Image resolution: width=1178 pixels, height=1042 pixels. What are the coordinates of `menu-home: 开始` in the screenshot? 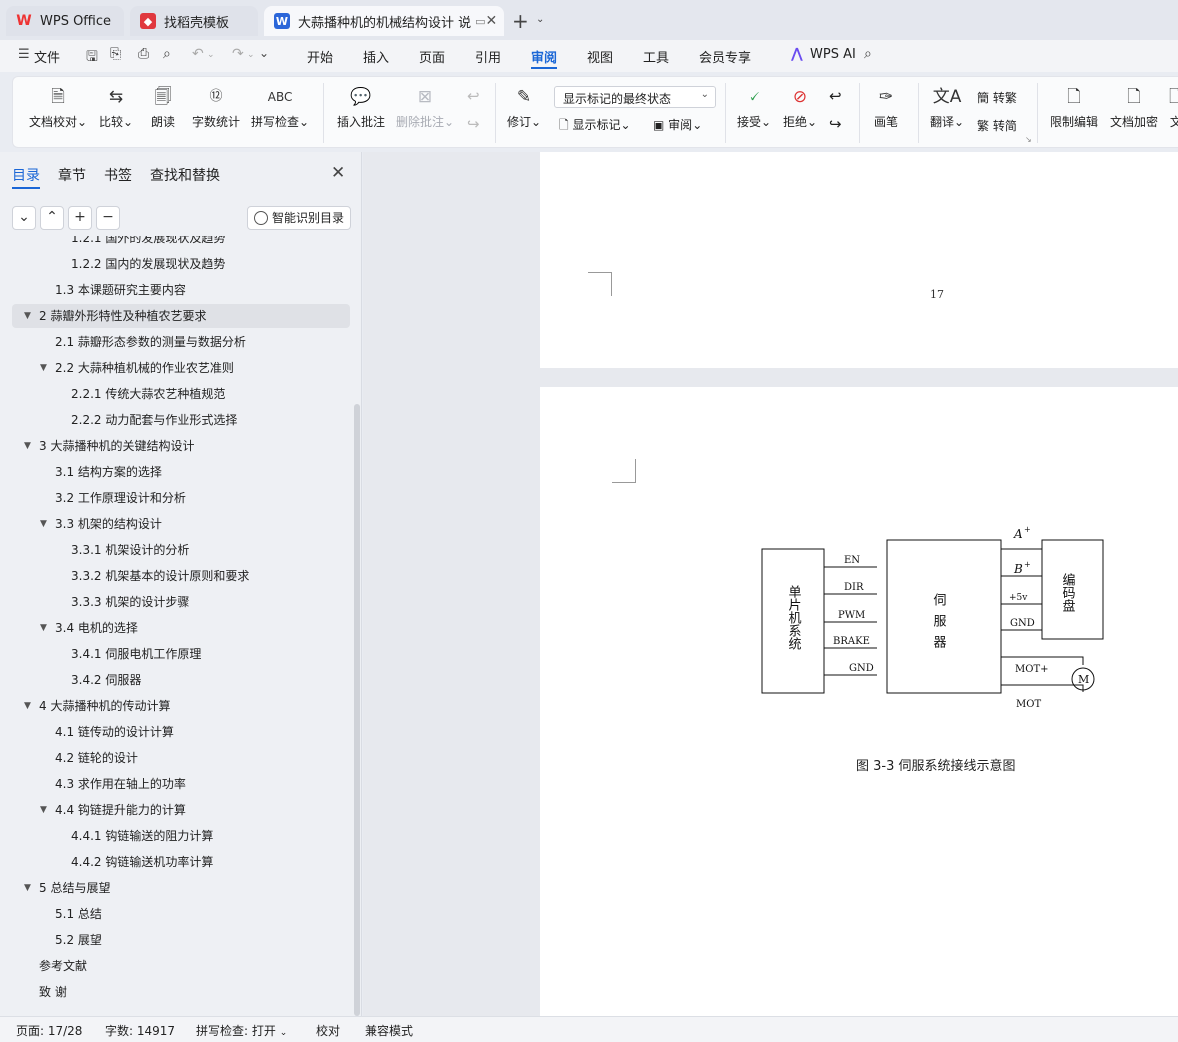 It's located at (320, 56).